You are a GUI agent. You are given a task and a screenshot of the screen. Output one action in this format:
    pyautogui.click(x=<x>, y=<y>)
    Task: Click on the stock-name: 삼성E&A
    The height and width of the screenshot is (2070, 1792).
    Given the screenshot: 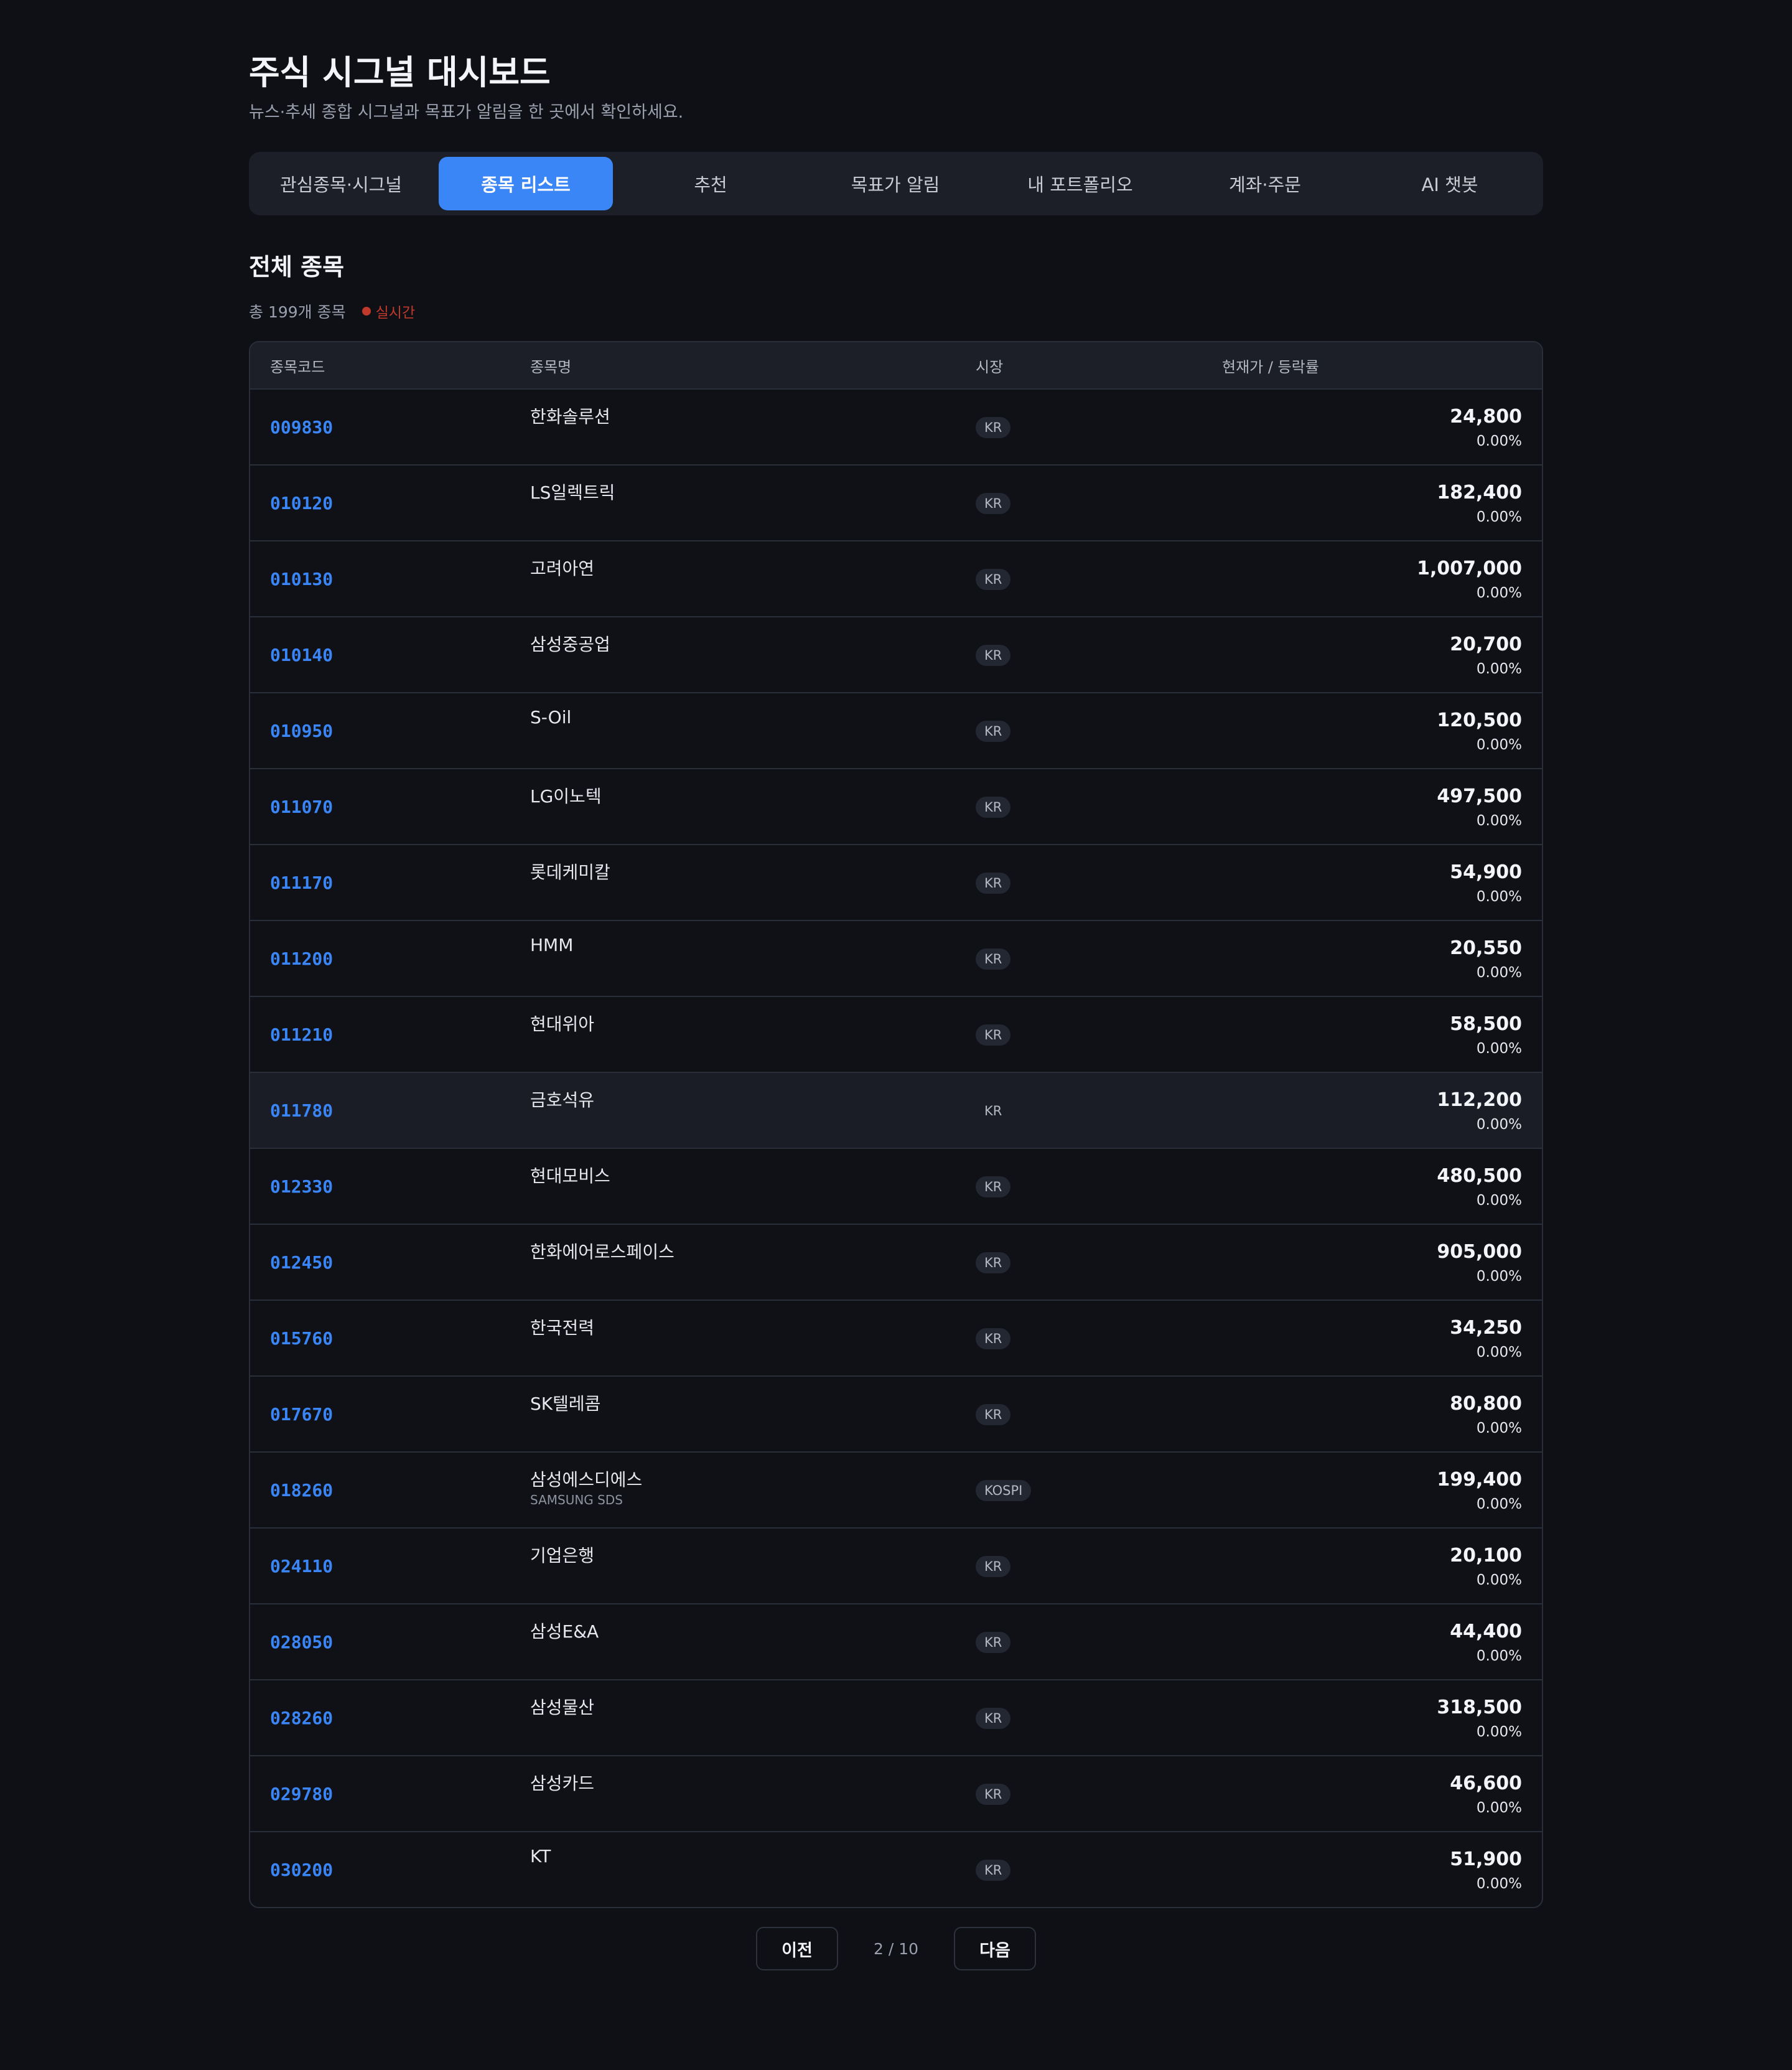 What is the action you would take?
    pyautogui.click(x=564, y=1631)
    